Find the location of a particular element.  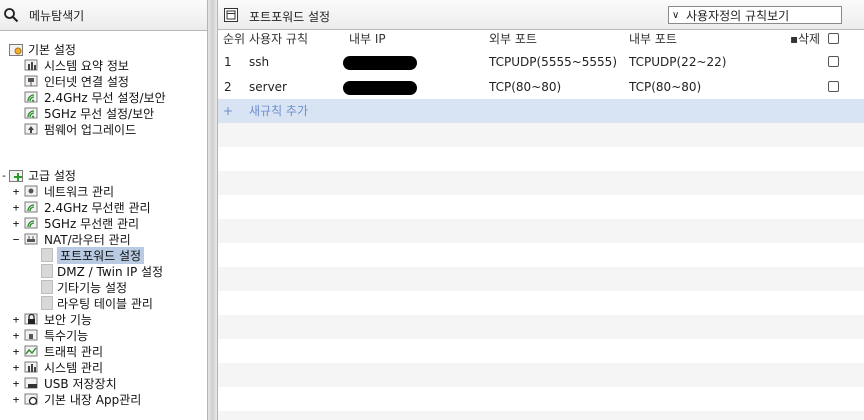

tree-item-label: 포트포워드 설정 is located at coordinates (101, 255).